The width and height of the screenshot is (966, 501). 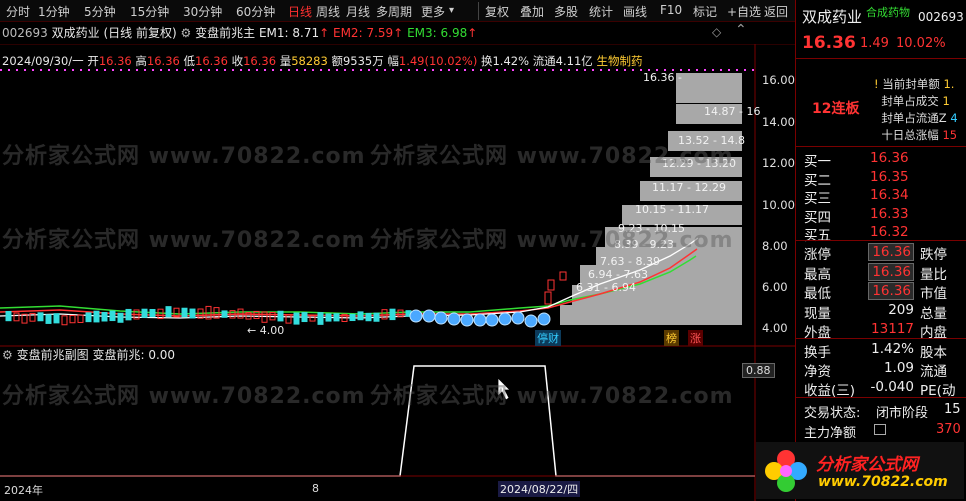 I want to click on bid-label: 买五, so click(x=817, y=236).